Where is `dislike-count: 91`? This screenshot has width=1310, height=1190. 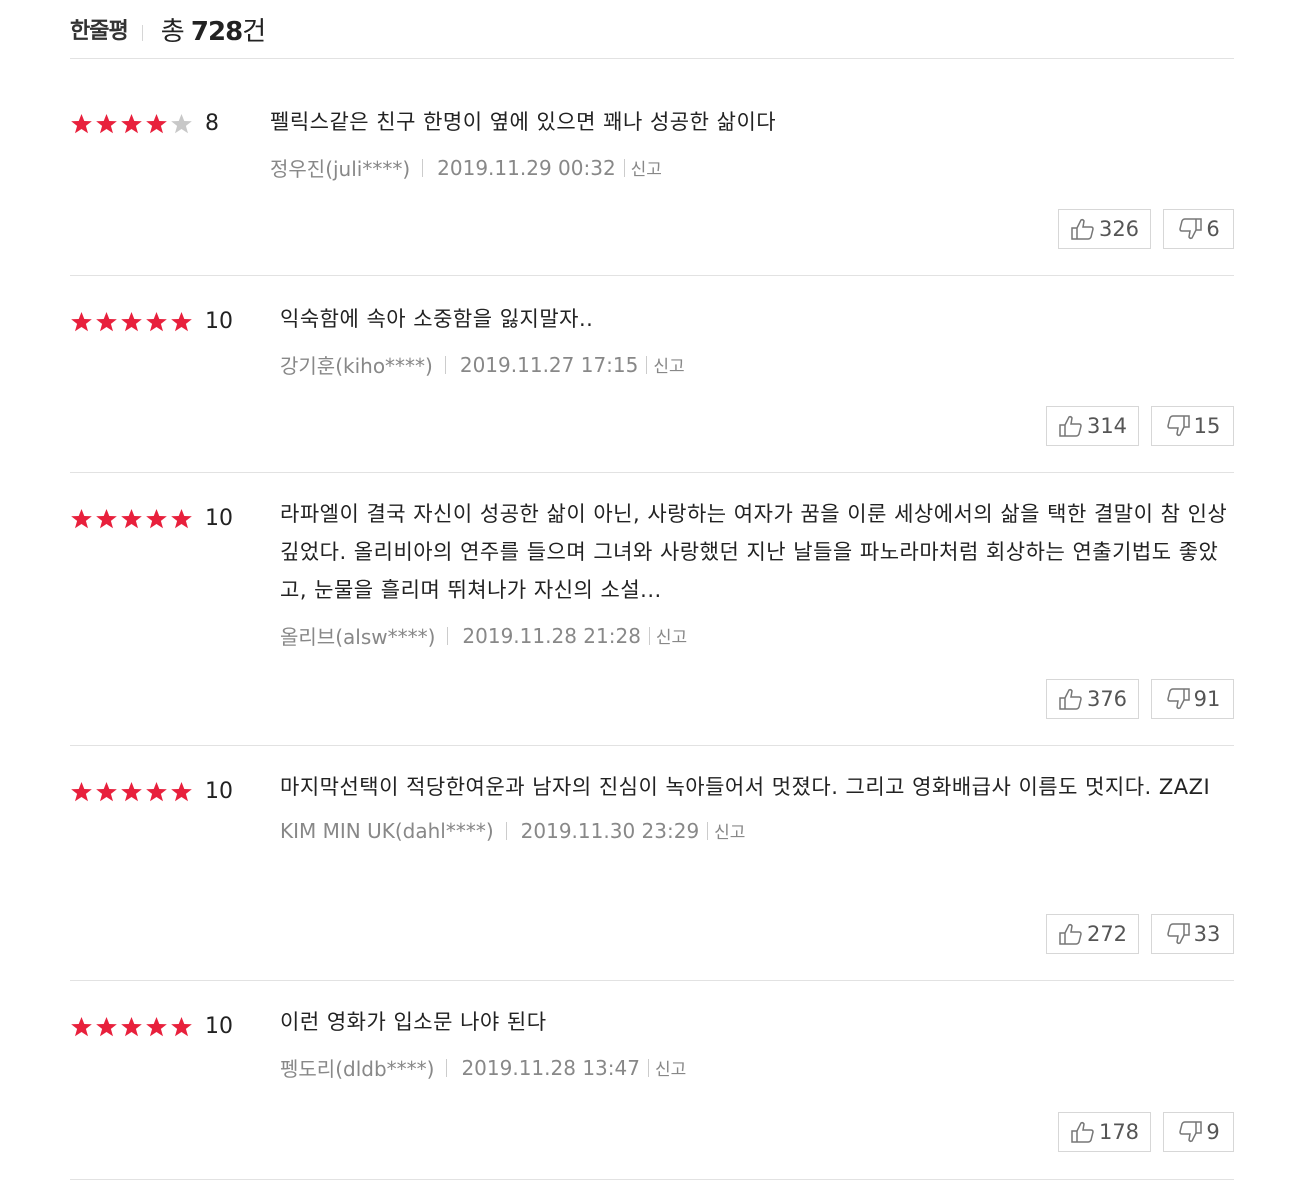
dislike-count: 91 is located at coordinates (1207, 699).